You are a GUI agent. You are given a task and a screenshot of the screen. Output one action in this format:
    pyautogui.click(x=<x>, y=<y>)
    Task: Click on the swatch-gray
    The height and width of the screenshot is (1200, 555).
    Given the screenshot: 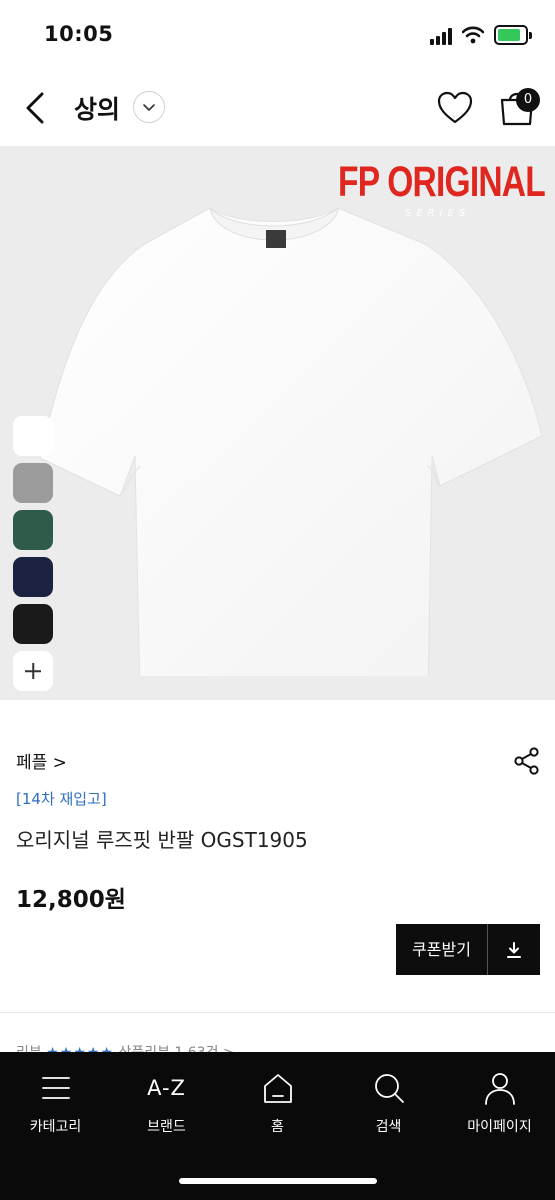 What is the action you would take?
    pyautogui.click(x=33, y=483)
    